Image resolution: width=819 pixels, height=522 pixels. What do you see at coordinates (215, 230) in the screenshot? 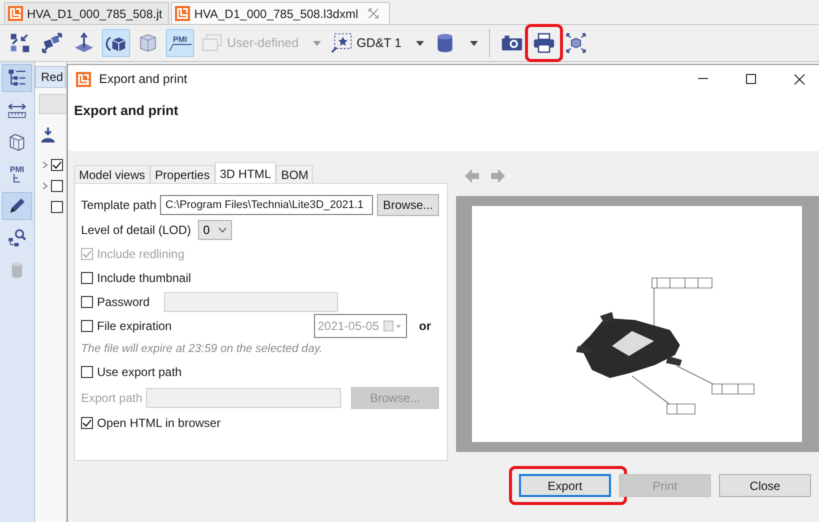
I see `lod-dropdown: 0` at bounding box center [215, 230].